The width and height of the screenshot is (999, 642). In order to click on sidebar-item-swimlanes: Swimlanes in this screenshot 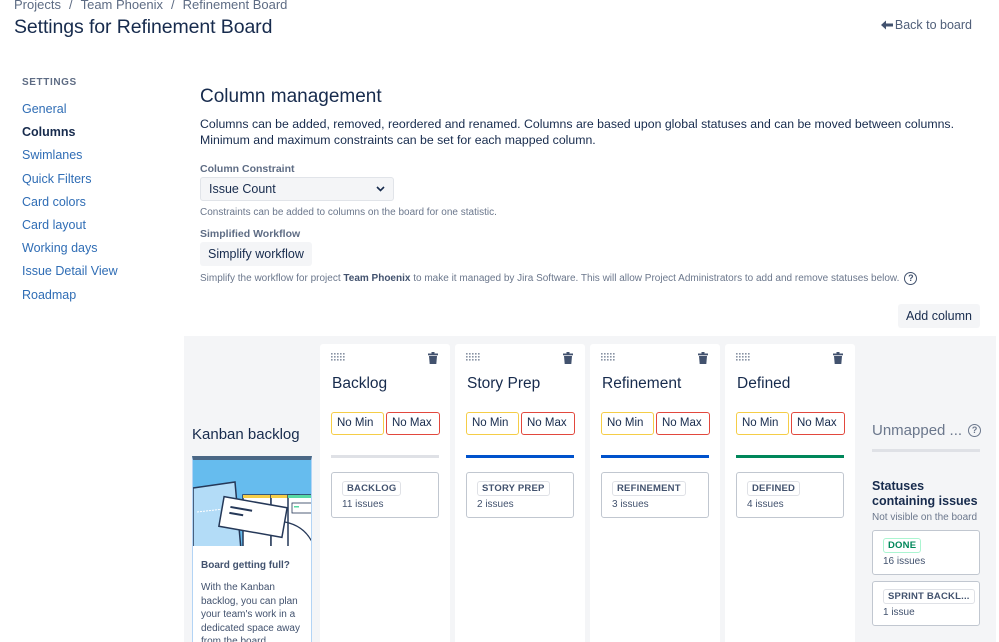, I will do `click(97, 155)`.